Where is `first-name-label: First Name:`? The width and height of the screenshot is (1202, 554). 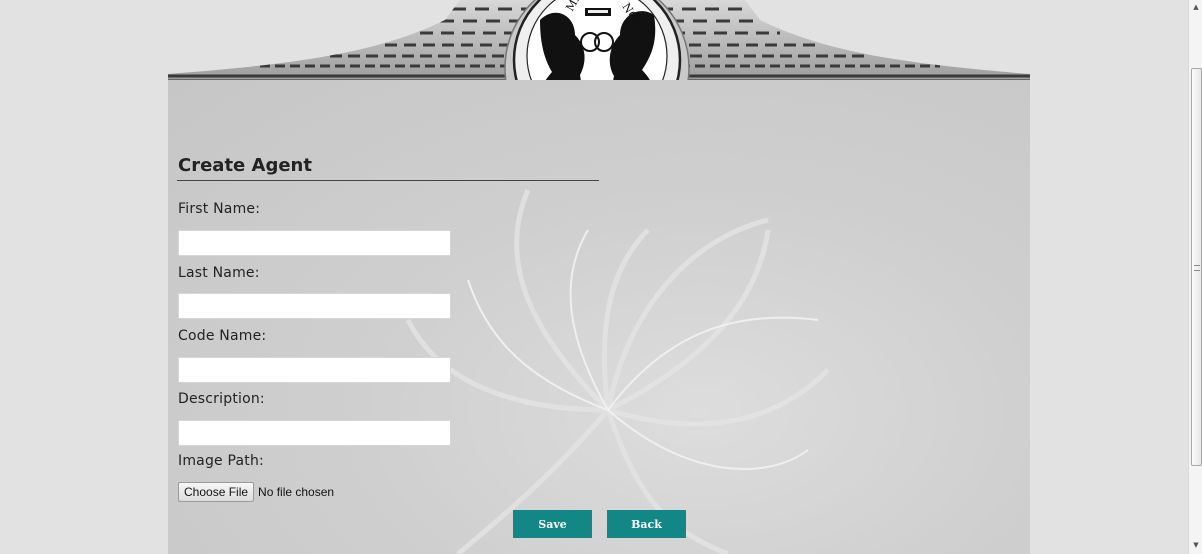 first-name-label: First Name: is located at coordinates (219, 209).